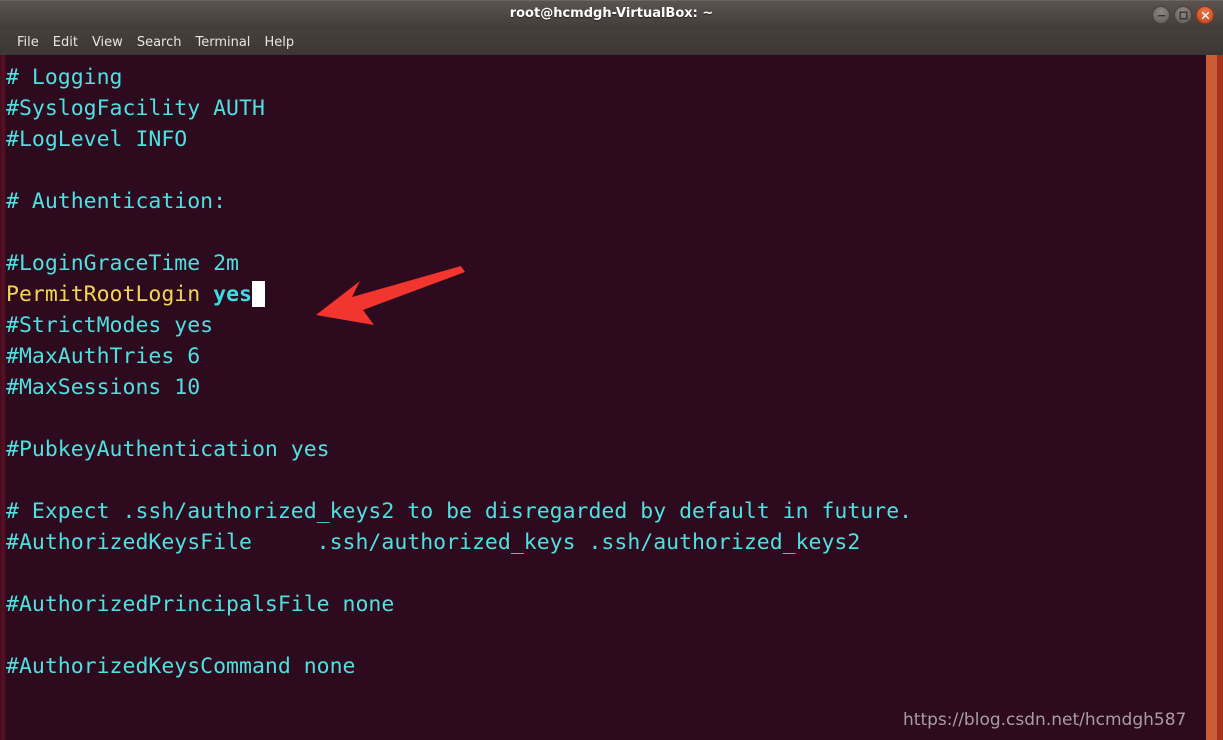  What do you see at coordinates (200, 604) in the screenshot?
I see `editor-line: #AuthorizedPrincipalsFile none` at bounding box center [200, 604].